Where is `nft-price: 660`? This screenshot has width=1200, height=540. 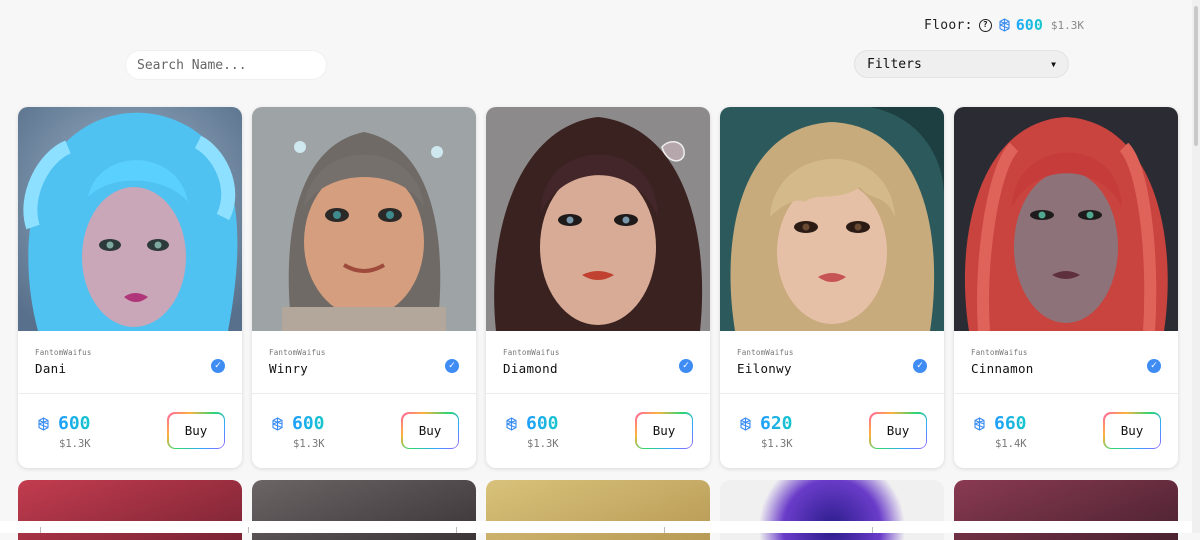 nft-price: 660 is located at coordinates (1010, 423).